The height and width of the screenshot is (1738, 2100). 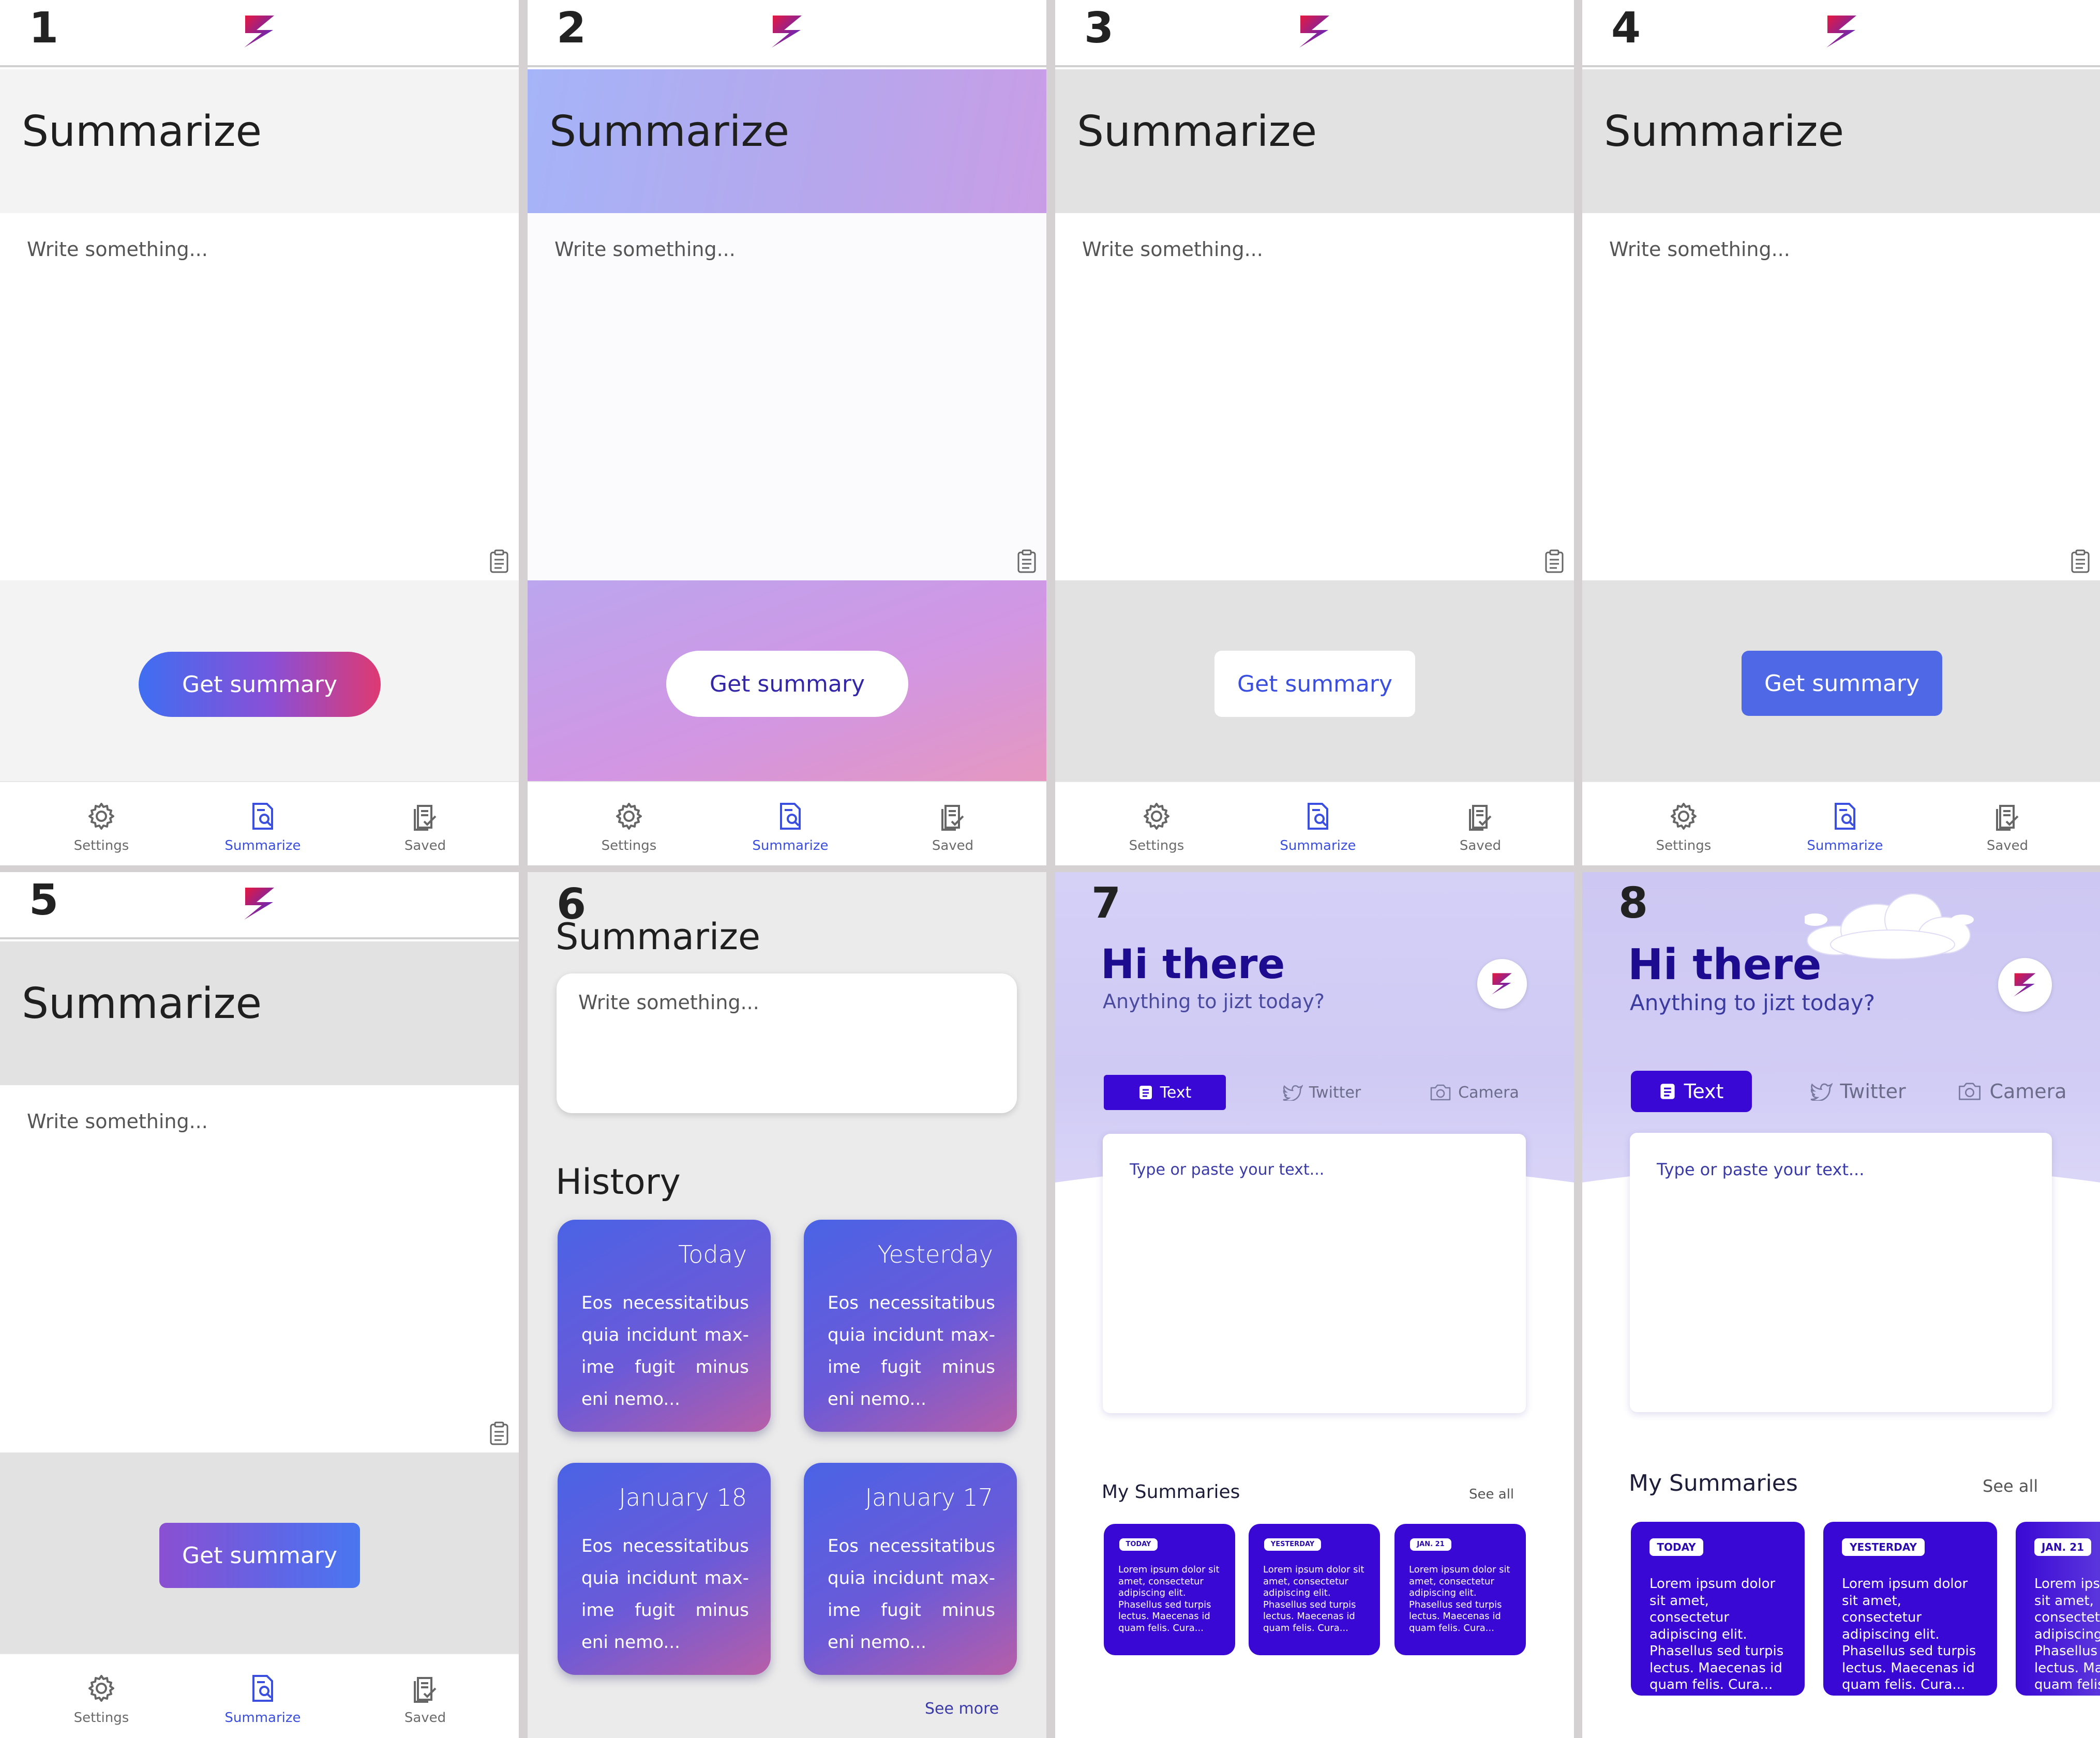 I want to click on page-title: Summarize, so click(x=142, y=1004).